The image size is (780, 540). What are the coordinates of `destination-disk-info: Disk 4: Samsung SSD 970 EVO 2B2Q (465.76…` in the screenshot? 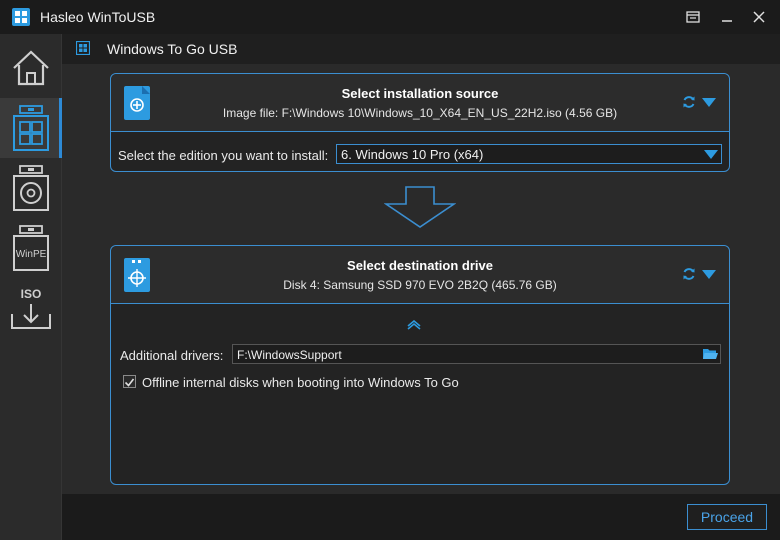 It's located at (420, 285).